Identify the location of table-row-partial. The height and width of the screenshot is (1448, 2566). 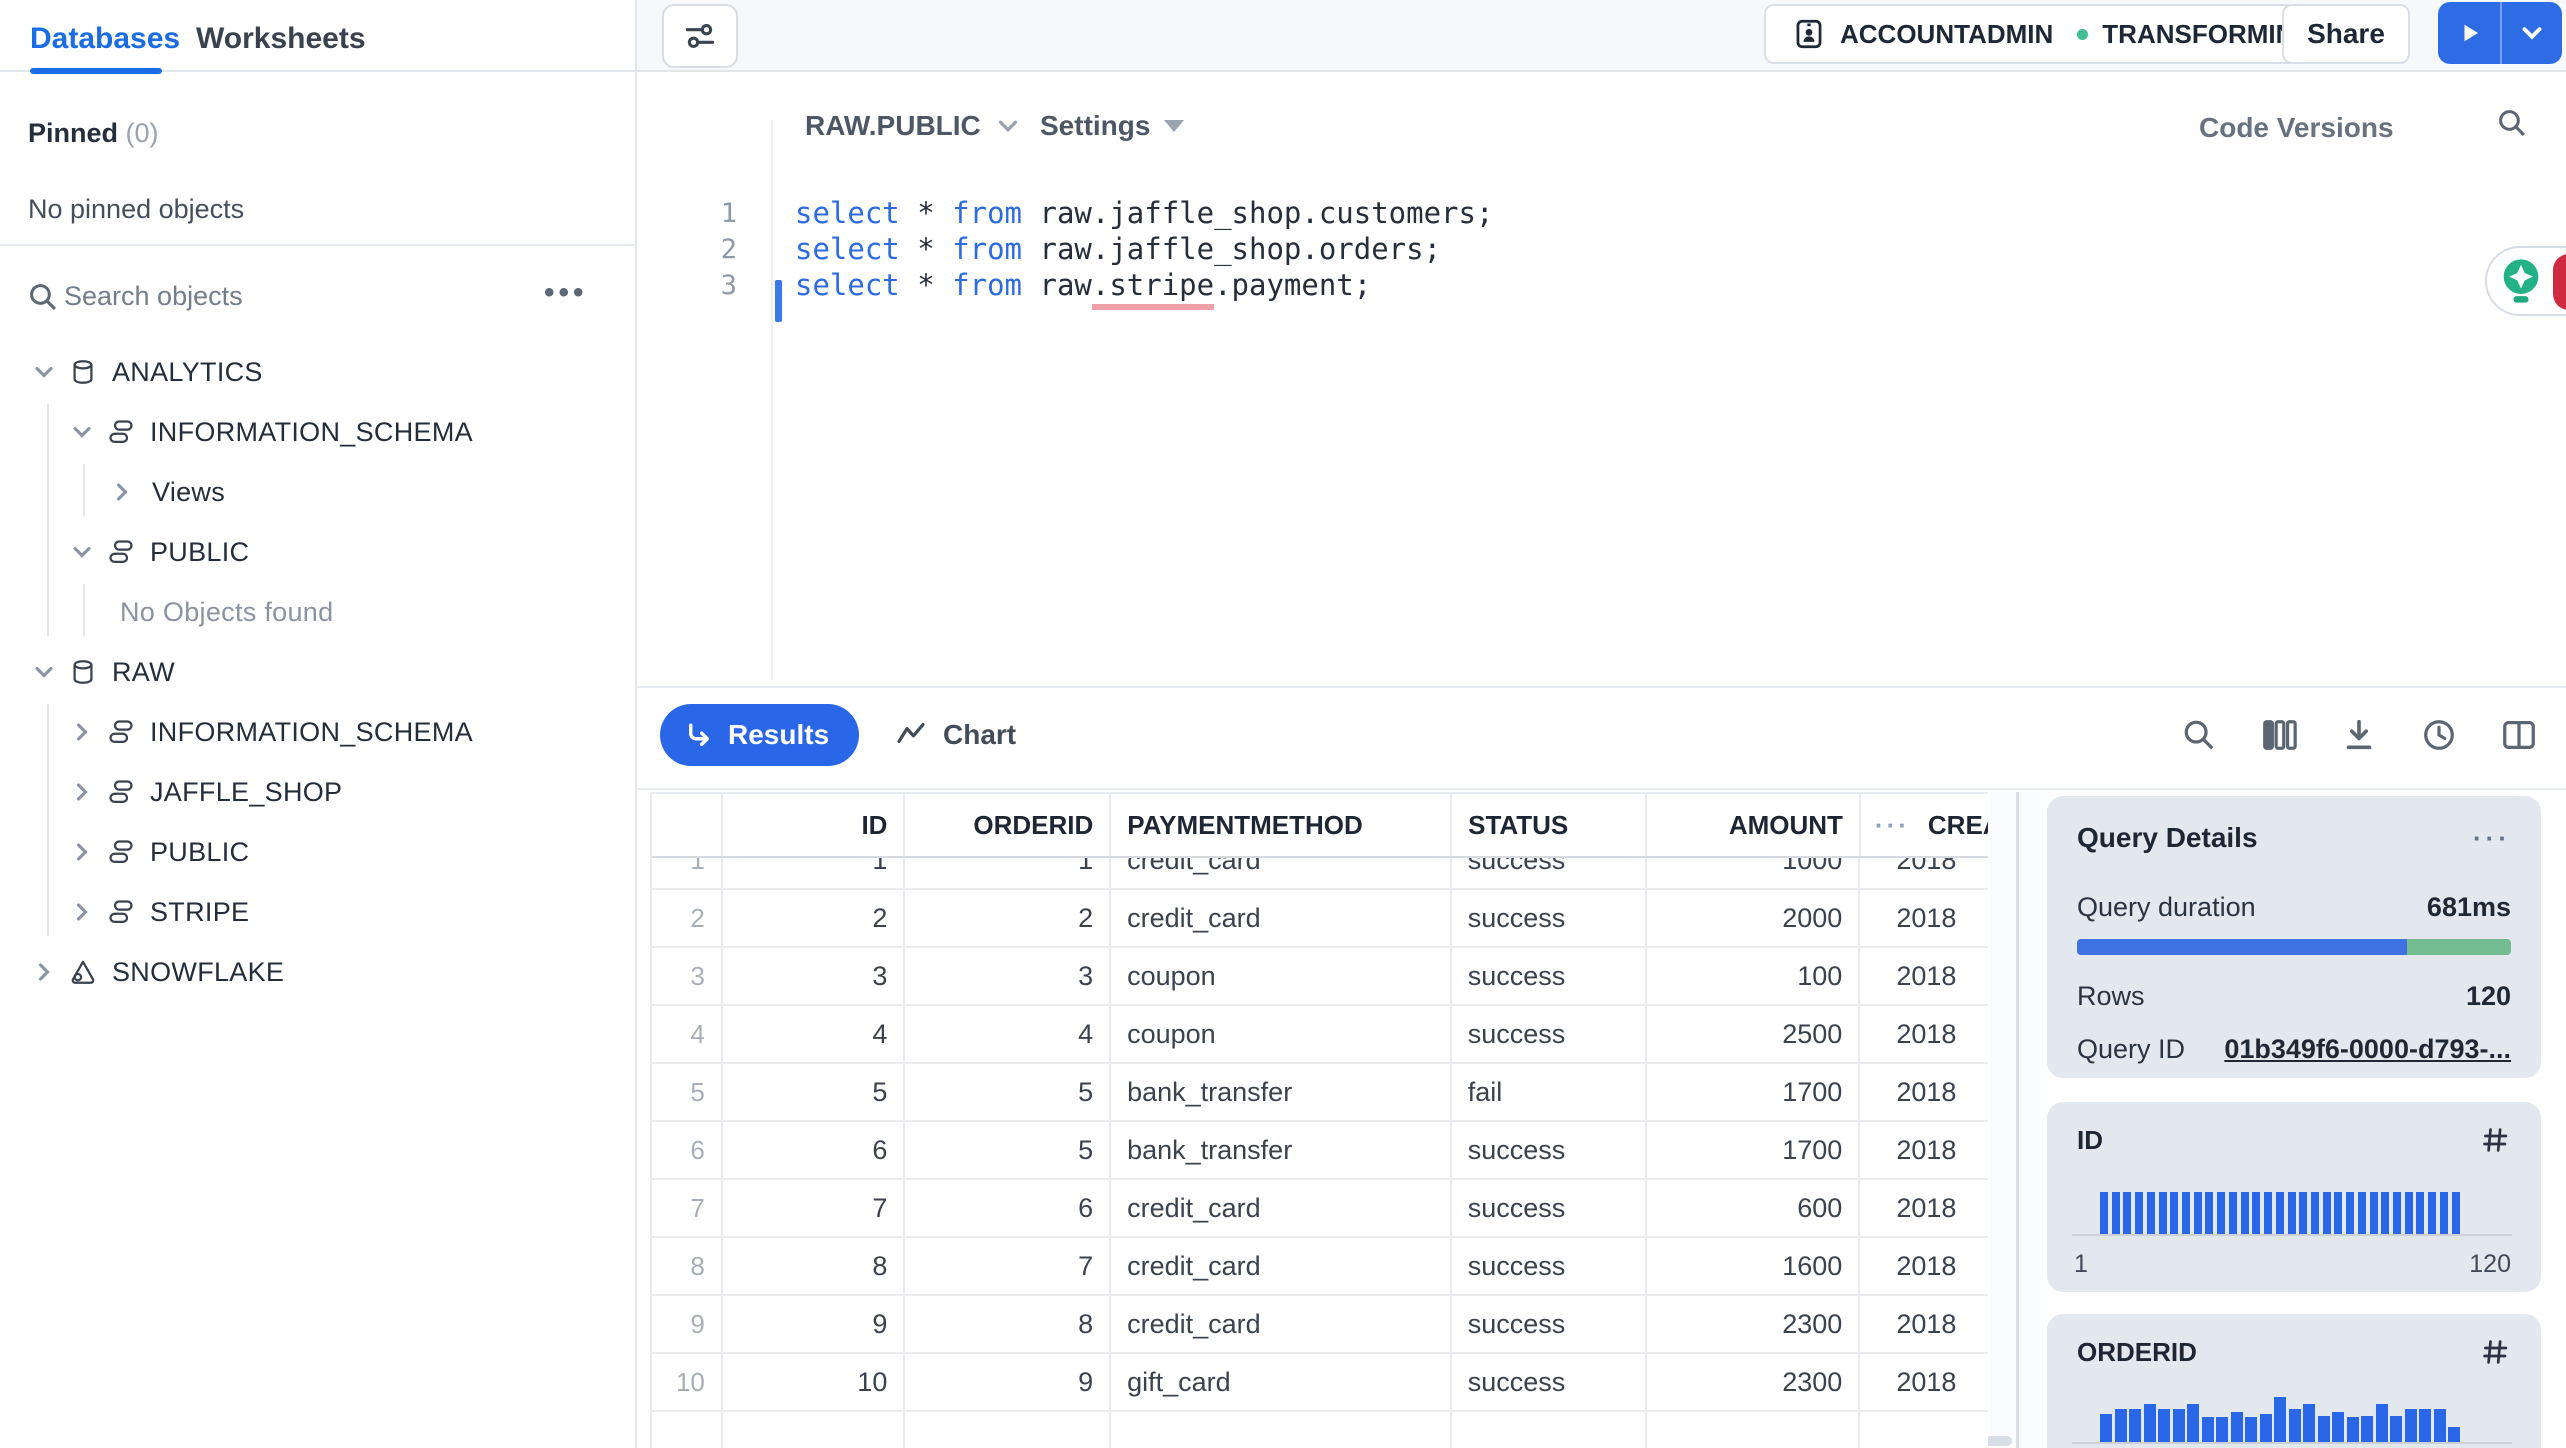
(1320, 1430).